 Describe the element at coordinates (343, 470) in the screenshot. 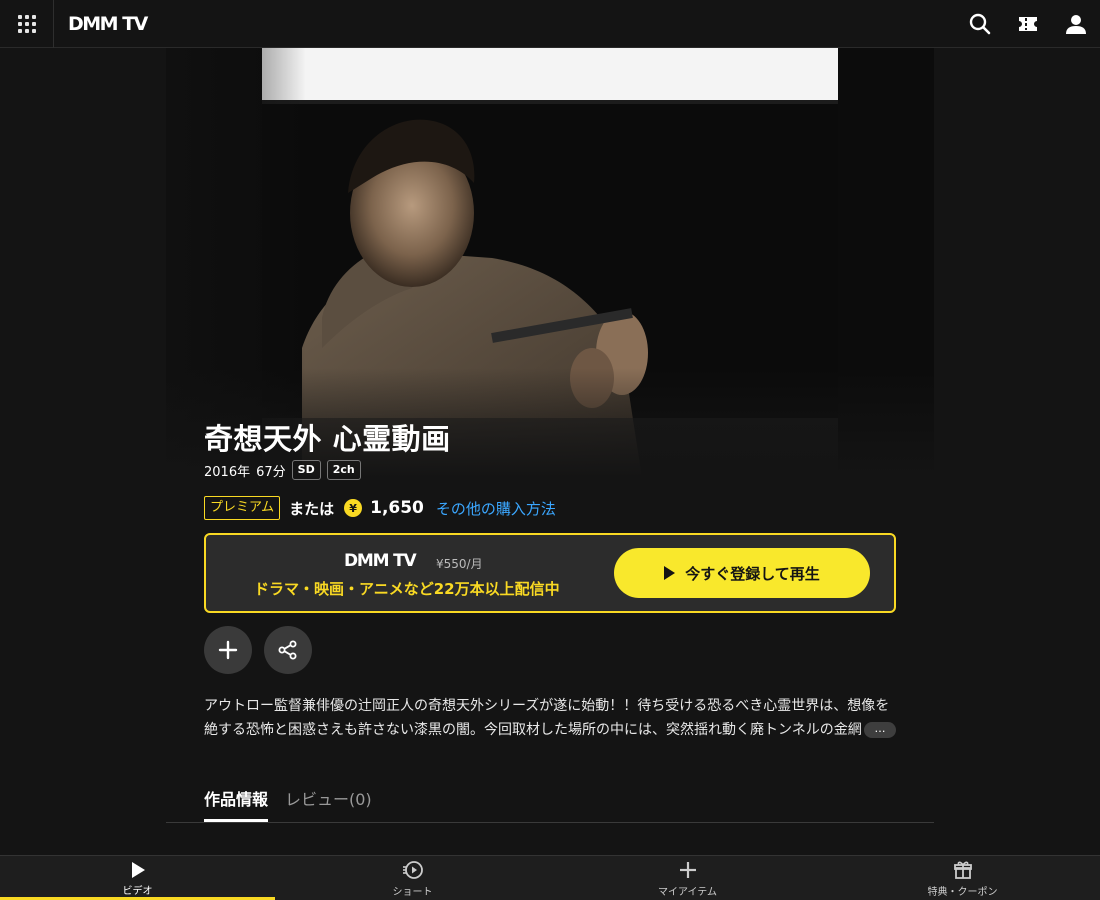

I see `audio-badge: 2ch` at that location.